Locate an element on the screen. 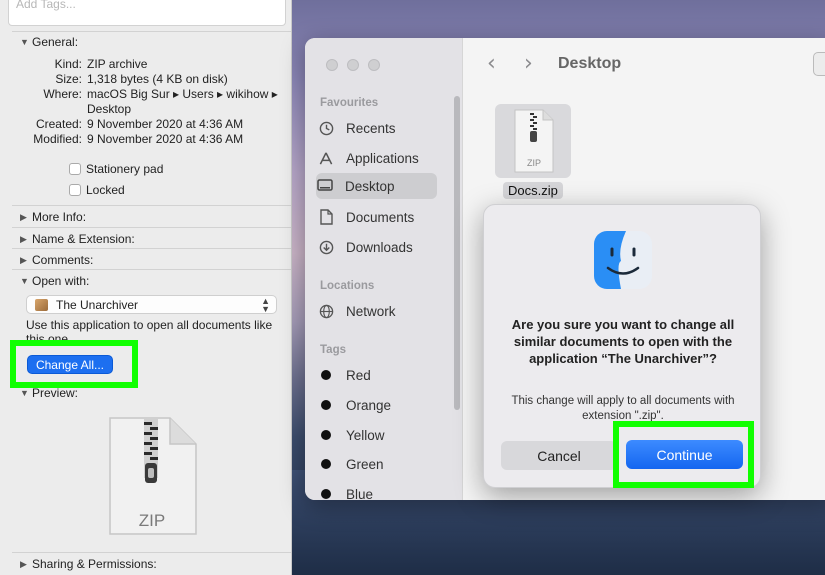  finder-toolbar: ‹ › is located at coordinates (644, 64).